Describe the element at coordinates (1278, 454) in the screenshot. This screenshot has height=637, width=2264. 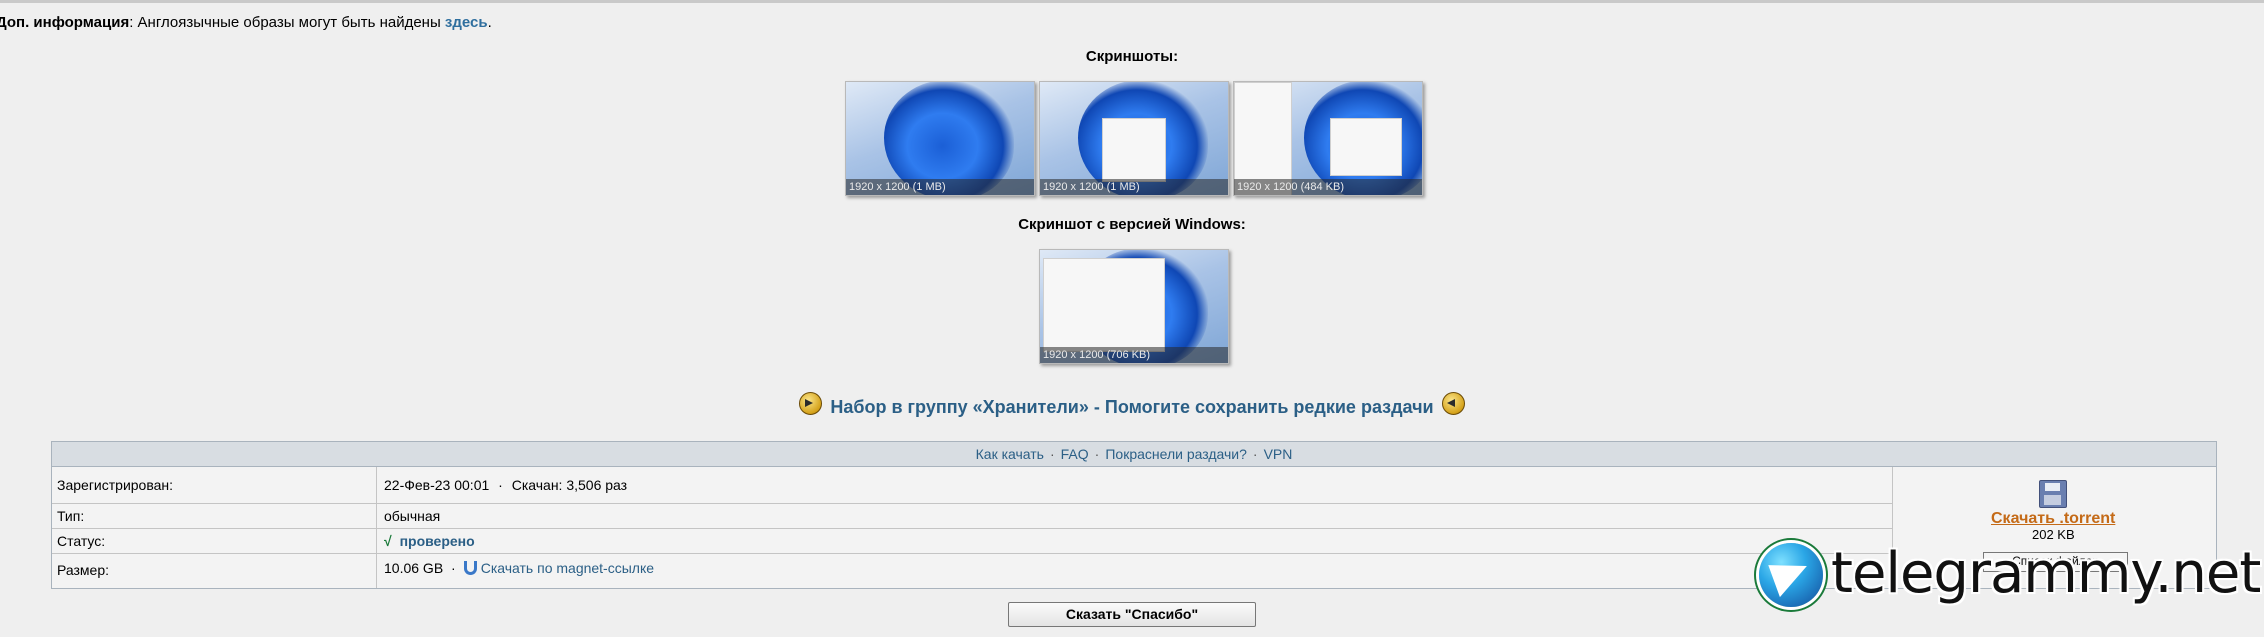
I see `vpn-link: VPN` at that location.